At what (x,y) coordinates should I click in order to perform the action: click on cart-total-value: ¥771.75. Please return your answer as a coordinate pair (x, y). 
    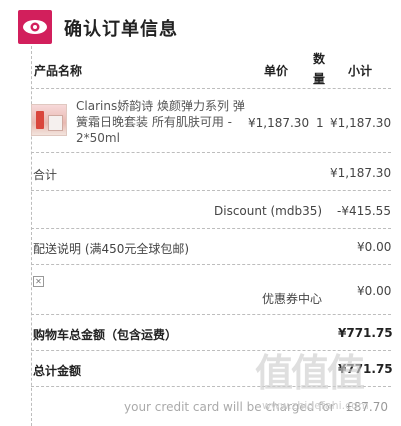
    Looking at the image, I should click on (365, 333).